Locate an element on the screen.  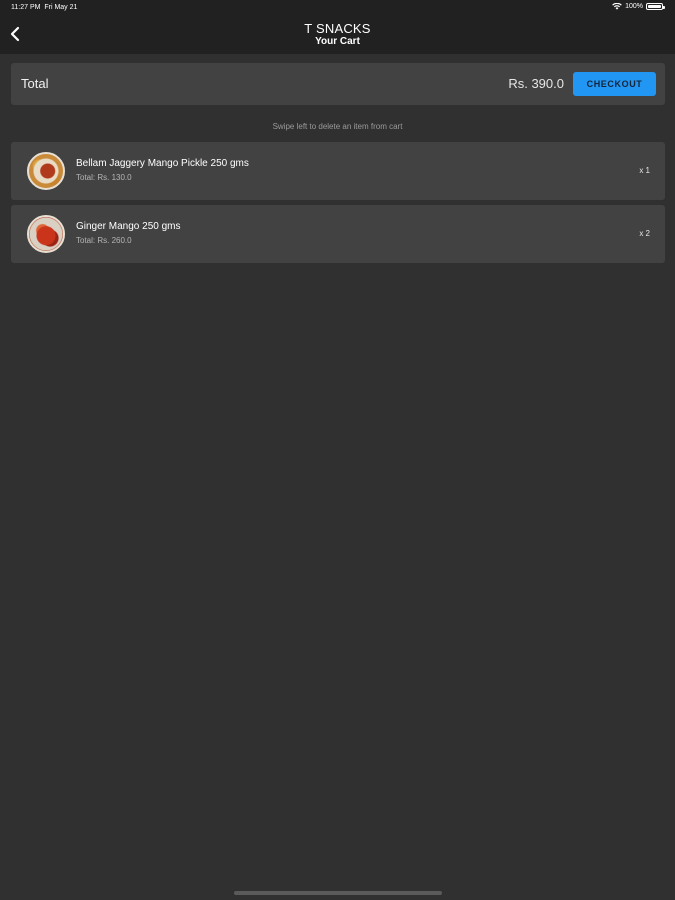
item-quantity: x 2 is located at coordinates (644, 233).